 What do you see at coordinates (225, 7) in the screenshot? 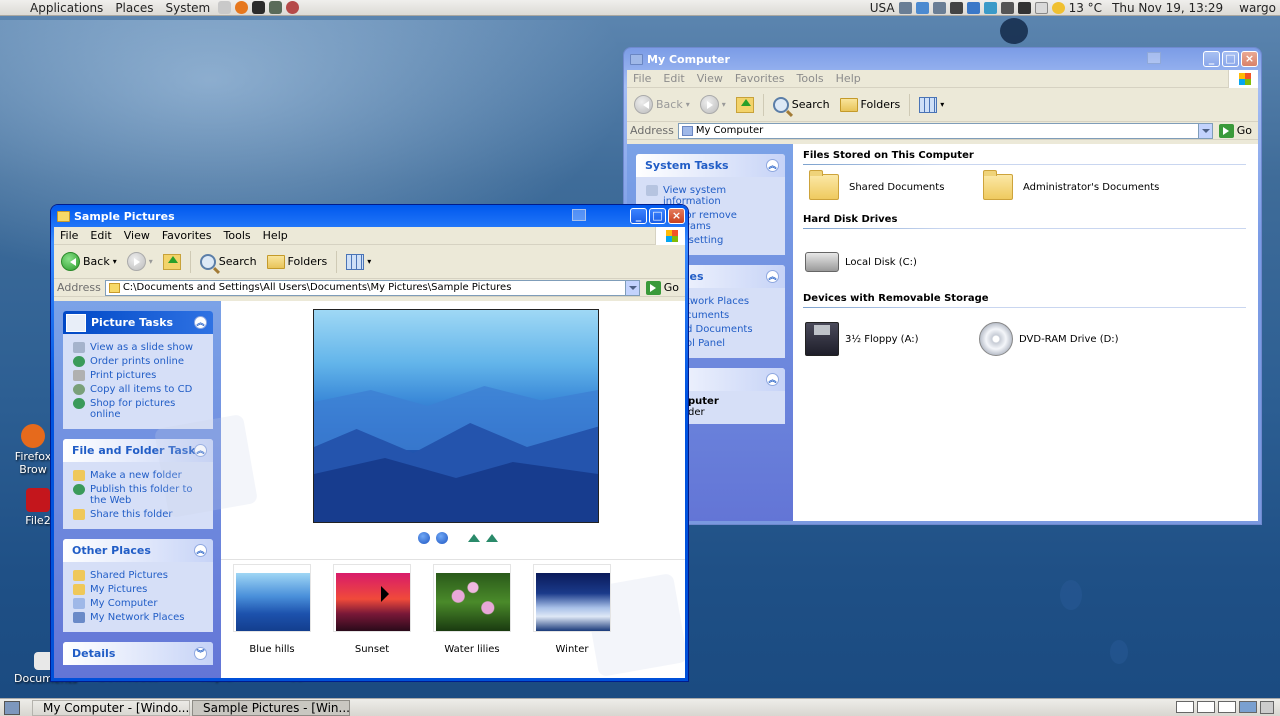
I see `help-launcher-icon` at bounding box center [225, 7].